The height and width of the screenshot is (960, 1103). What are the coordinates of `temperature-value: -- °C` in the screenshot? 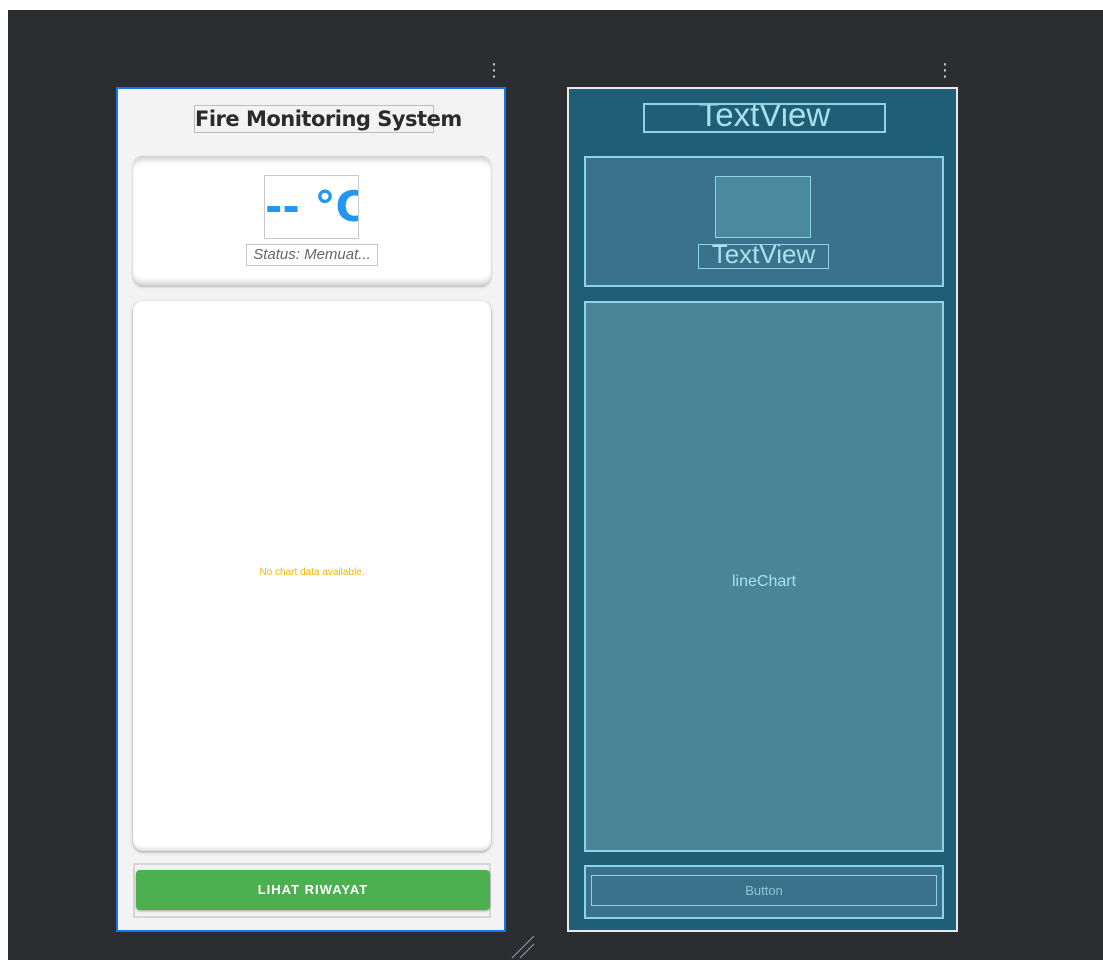 It's located at (311, 207).